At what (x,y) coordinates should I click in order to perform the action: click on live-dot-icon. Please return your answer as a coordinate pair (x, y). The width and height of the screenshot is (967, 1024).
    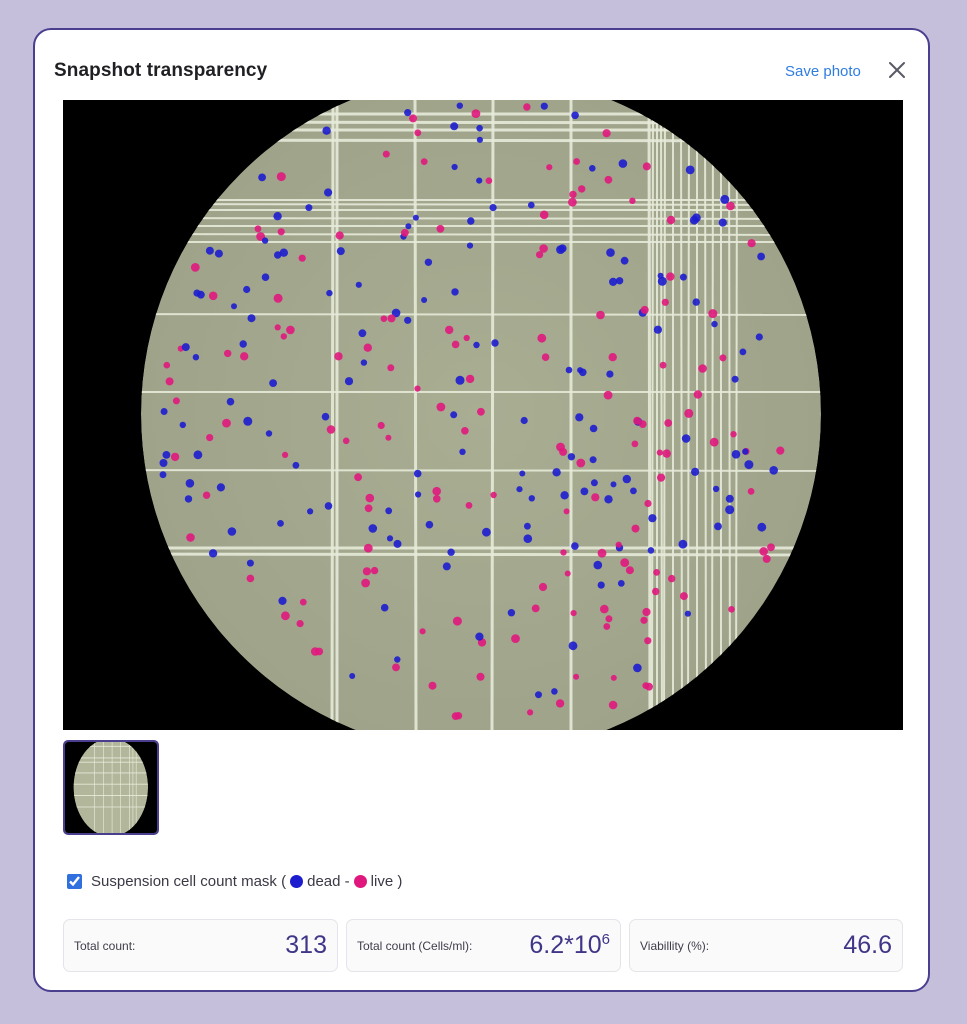
    Looking at the image, I should click on (360, 881).